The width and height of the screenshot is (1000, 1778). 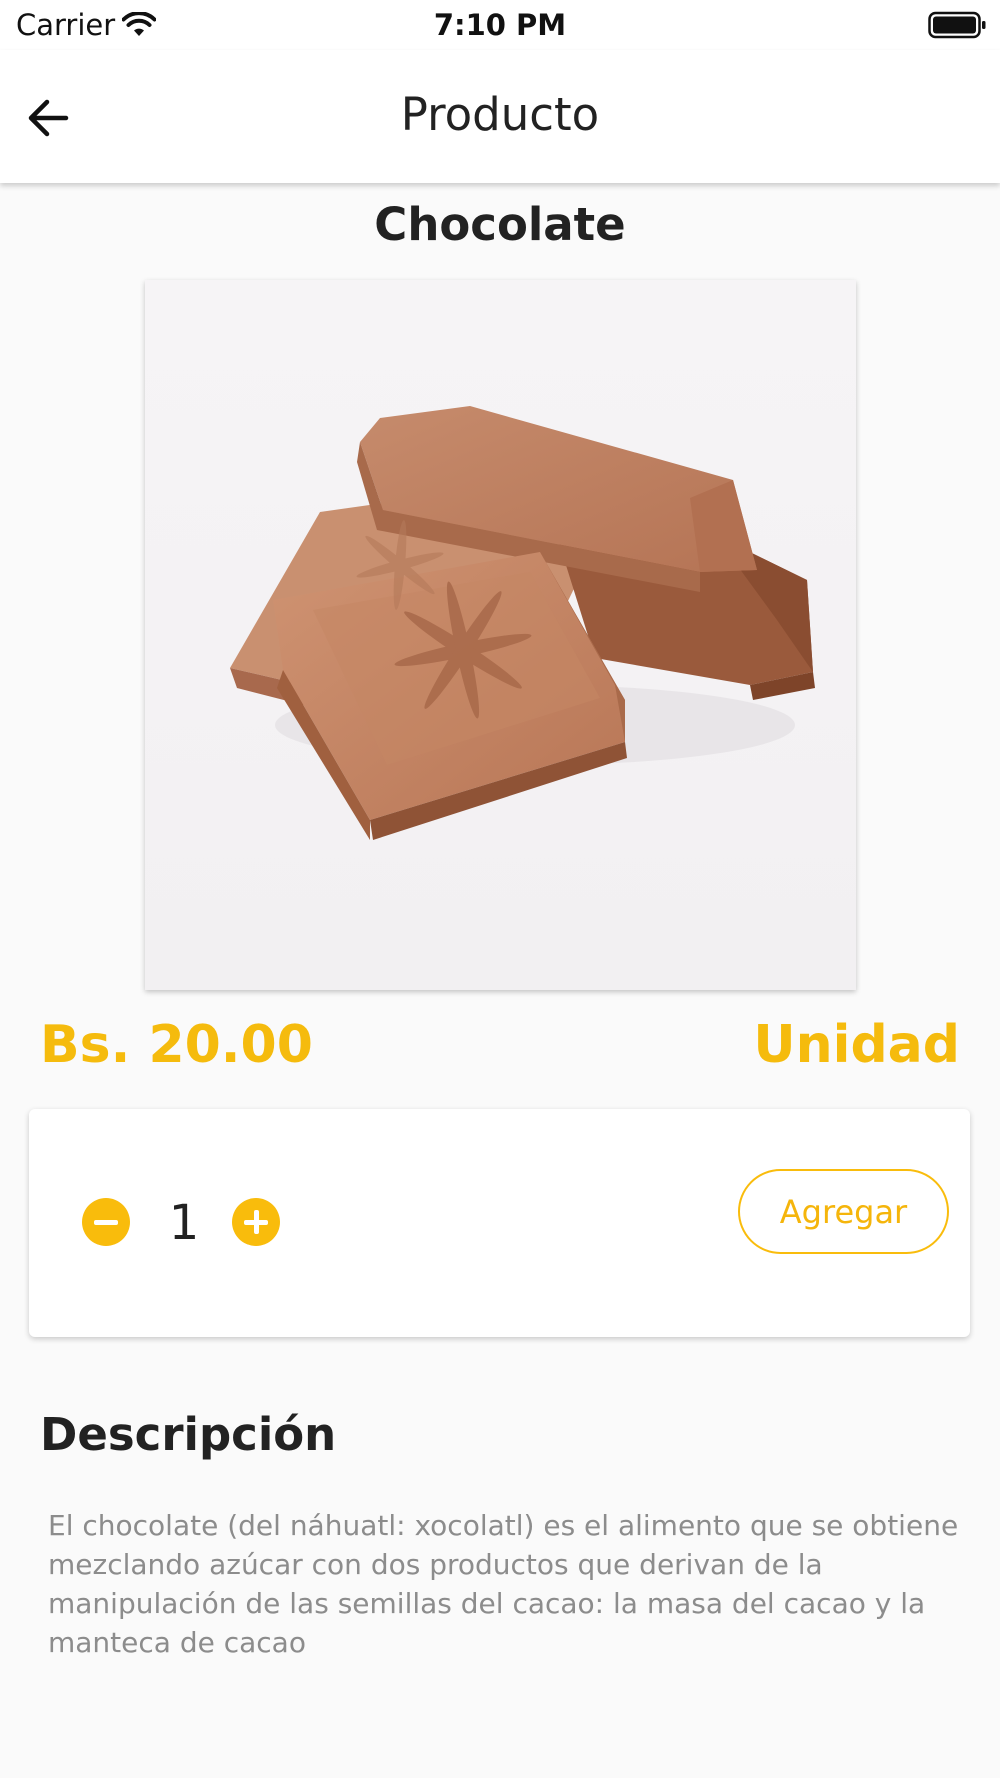 What do you see at coordinates (499, 1223) in the screenshot?
I see `quantity-card: 1 Agregar` at bounding box center [499, 1223].